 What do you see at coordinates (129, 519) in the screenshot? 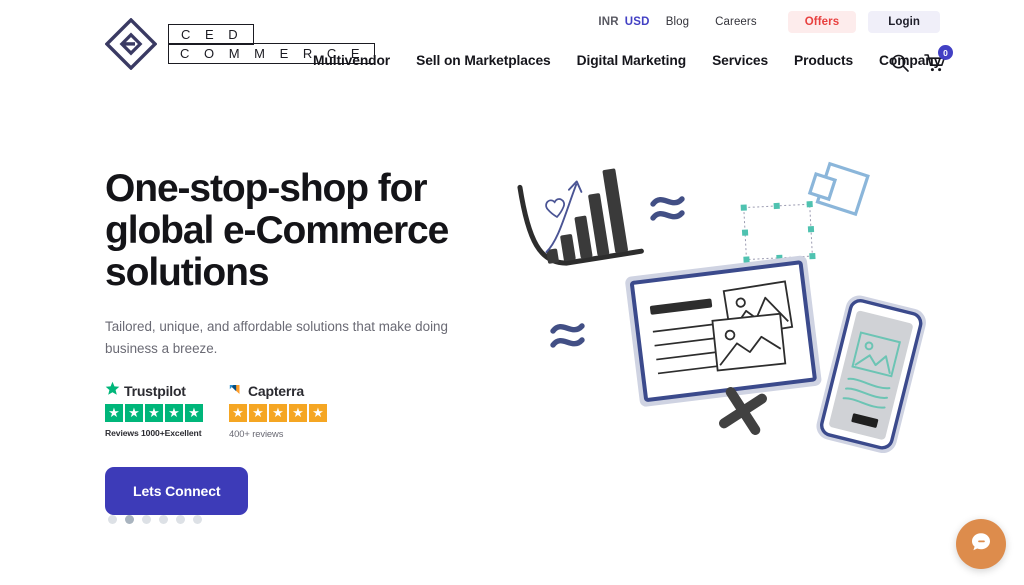
I see `carousel-dot-active` at bounding box center [129, 519].